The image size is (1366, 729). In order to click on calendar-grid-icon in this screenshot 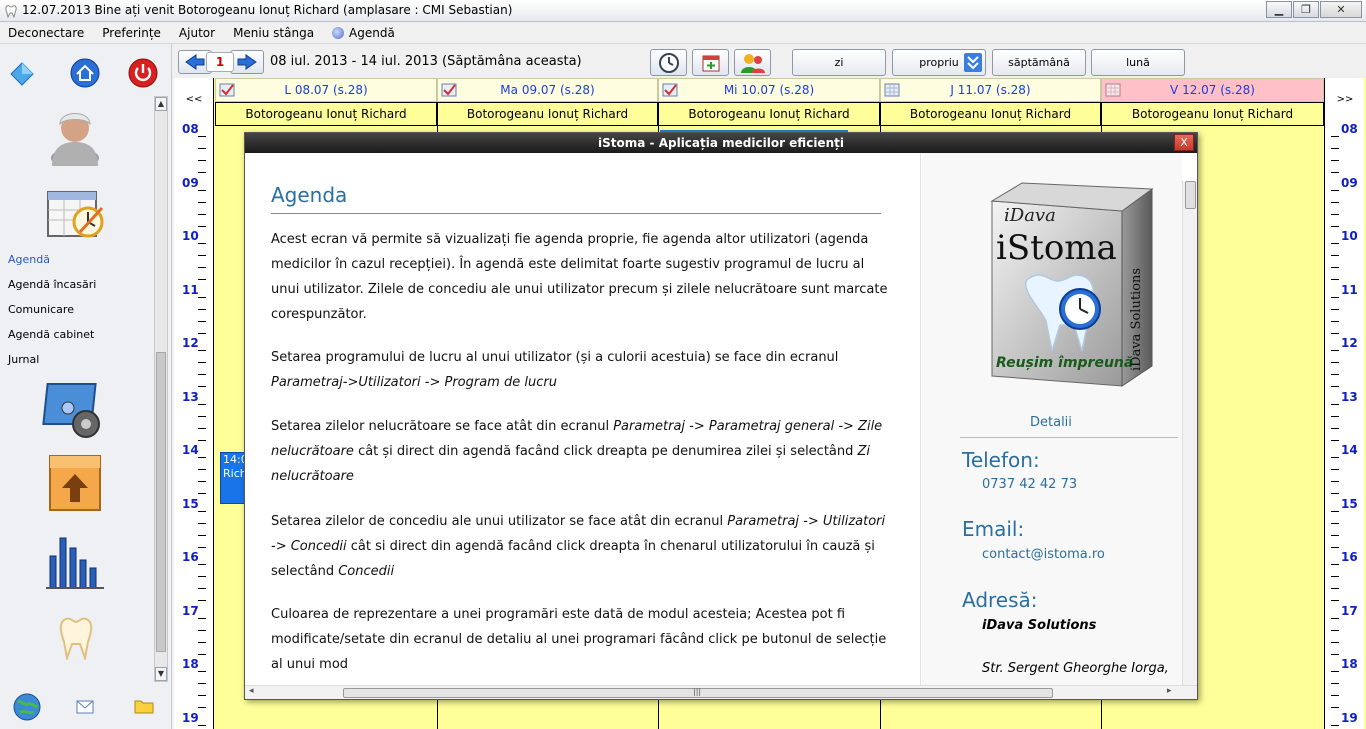, I will do `click(892, 90)`.